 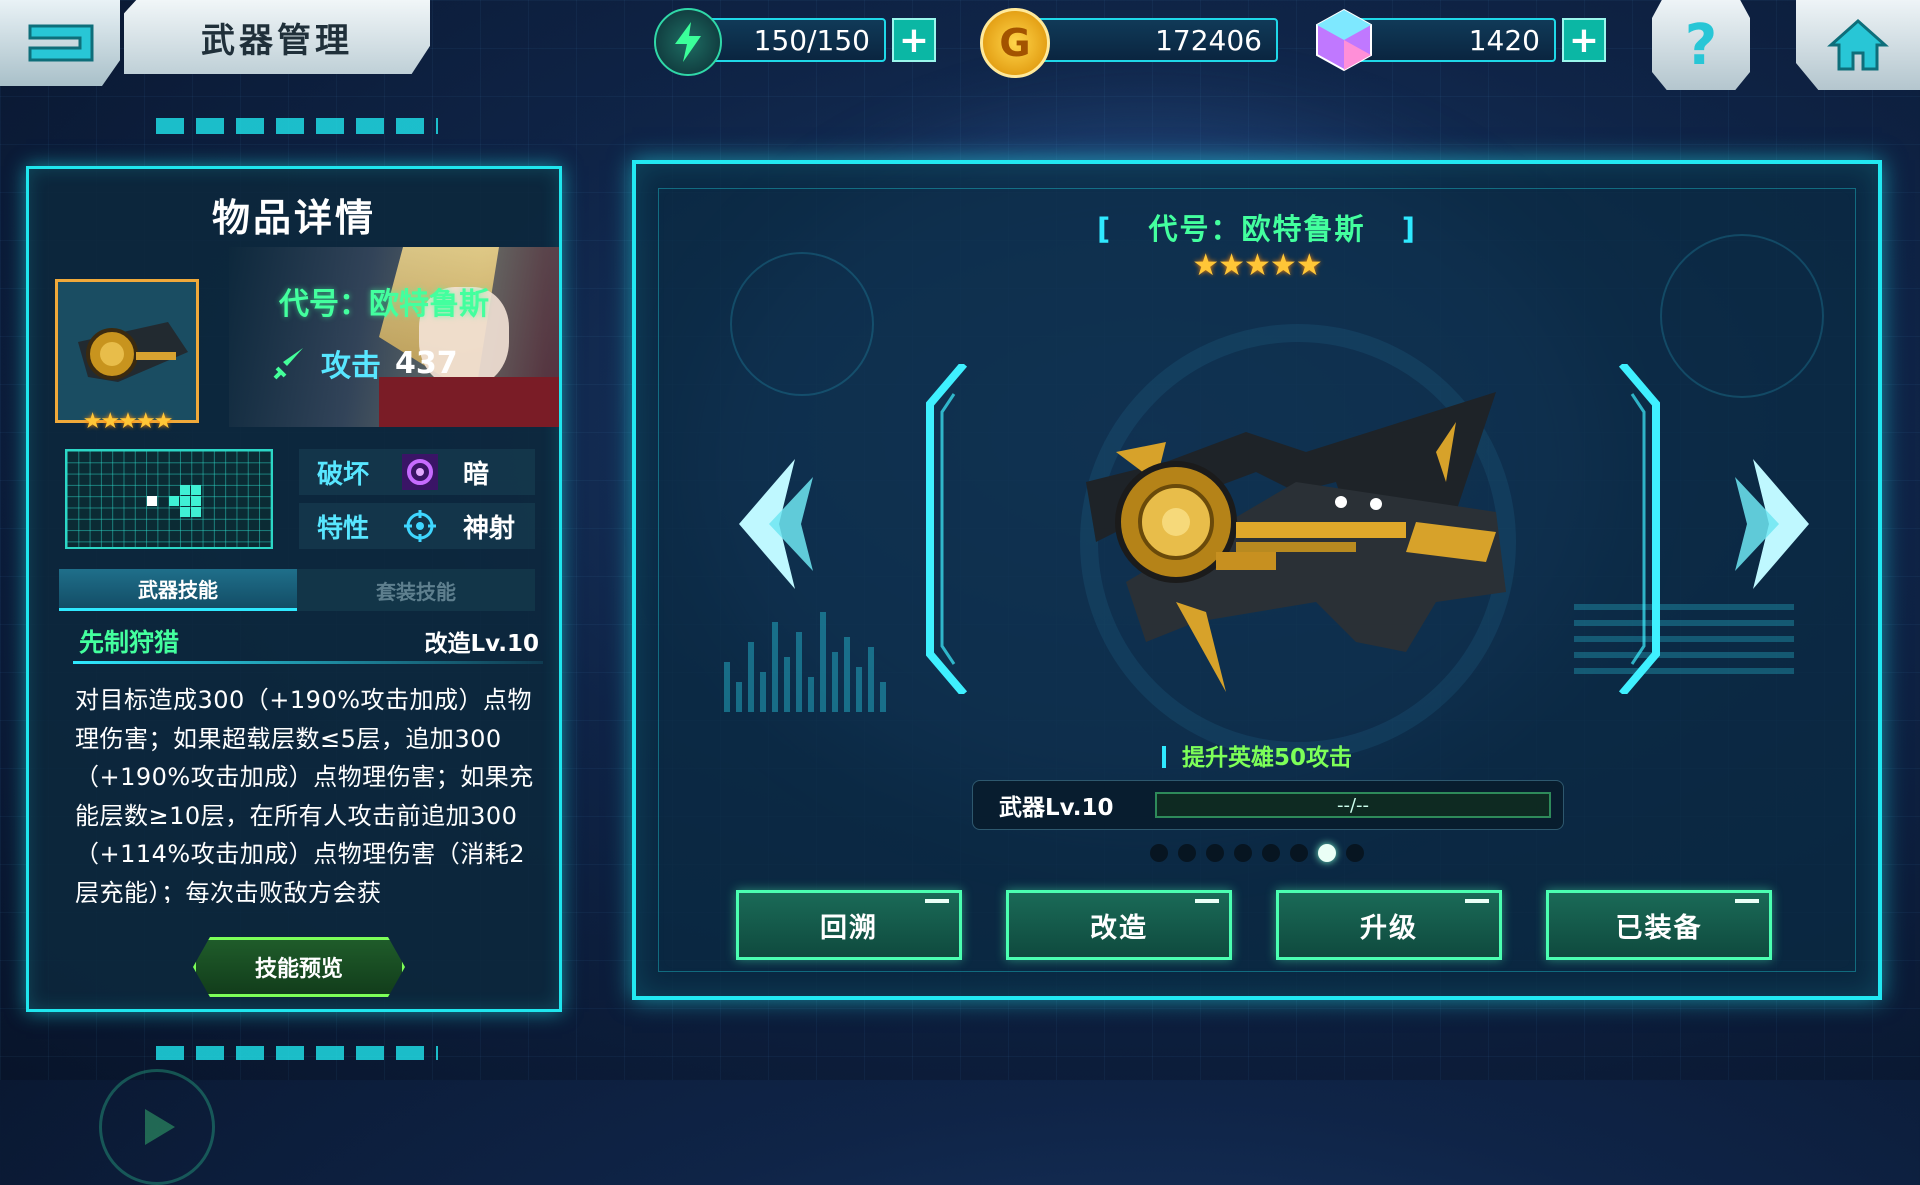 I want to click on weapon-bonus: 提升英雄50攻击, so click(x=1257, y=755).